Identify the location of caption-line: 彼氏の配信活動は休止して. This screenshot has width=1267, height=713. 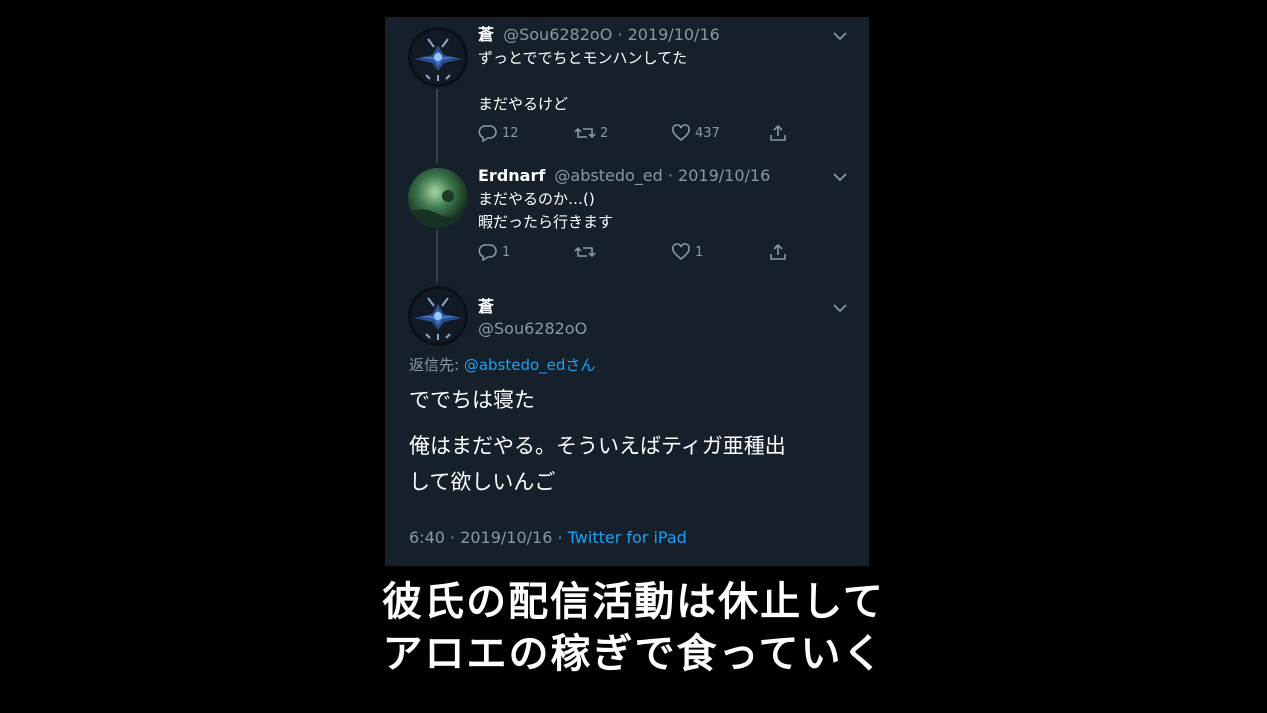
(633, 602).